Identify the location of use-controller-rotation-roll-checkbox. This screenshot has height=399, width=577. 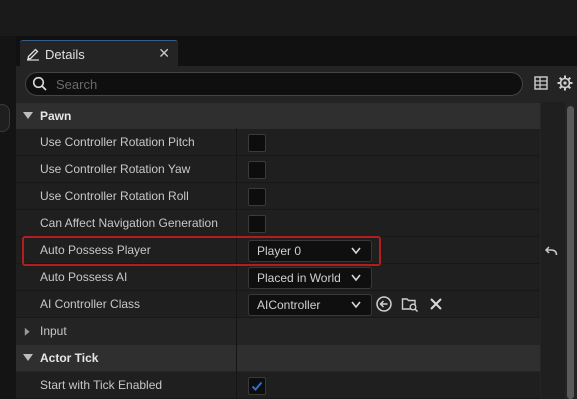
(257, 197).